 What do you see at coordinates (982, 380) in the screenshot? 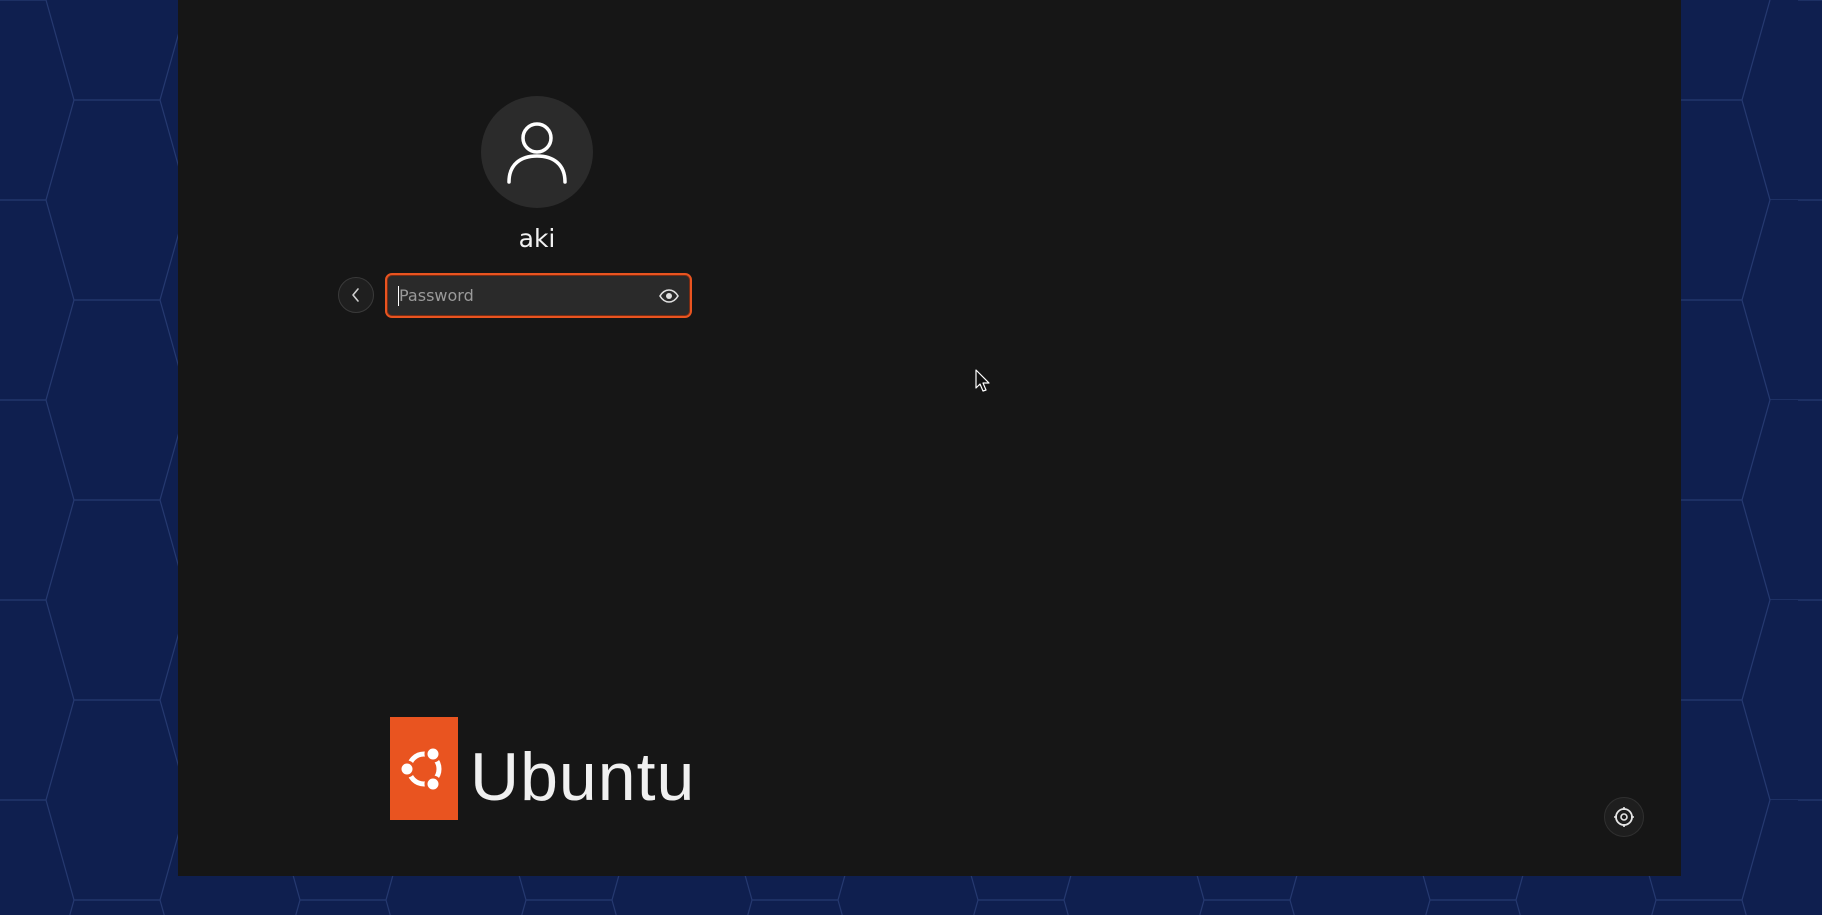
I see `mouse-pointer-icon` at bounding box center [982, 380].